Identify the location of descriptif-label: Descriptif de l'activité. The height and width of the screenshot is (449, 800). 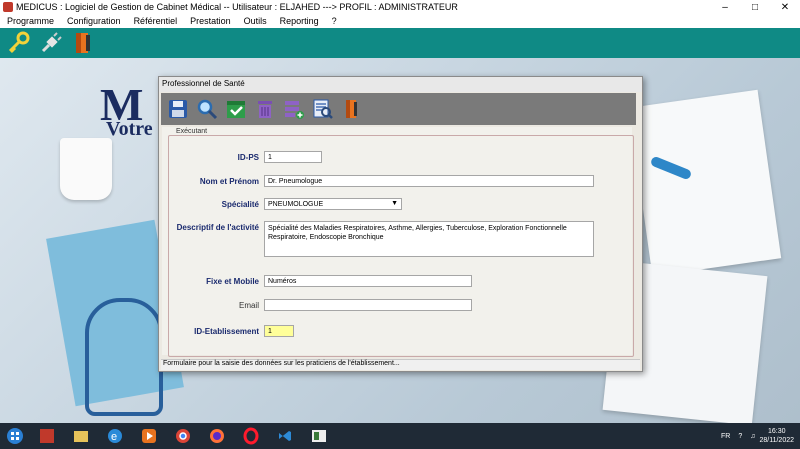
(217, 227).